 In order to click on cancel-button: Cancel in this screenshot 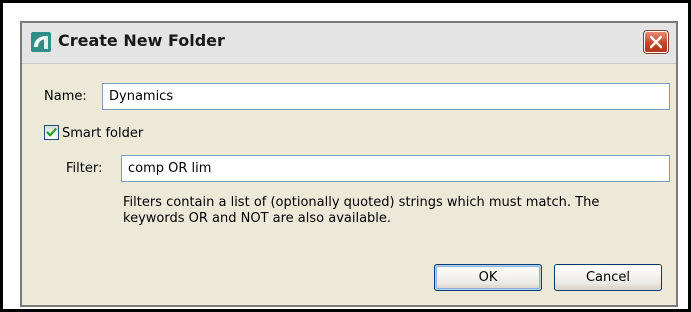, I will do `click(608, 277)`.